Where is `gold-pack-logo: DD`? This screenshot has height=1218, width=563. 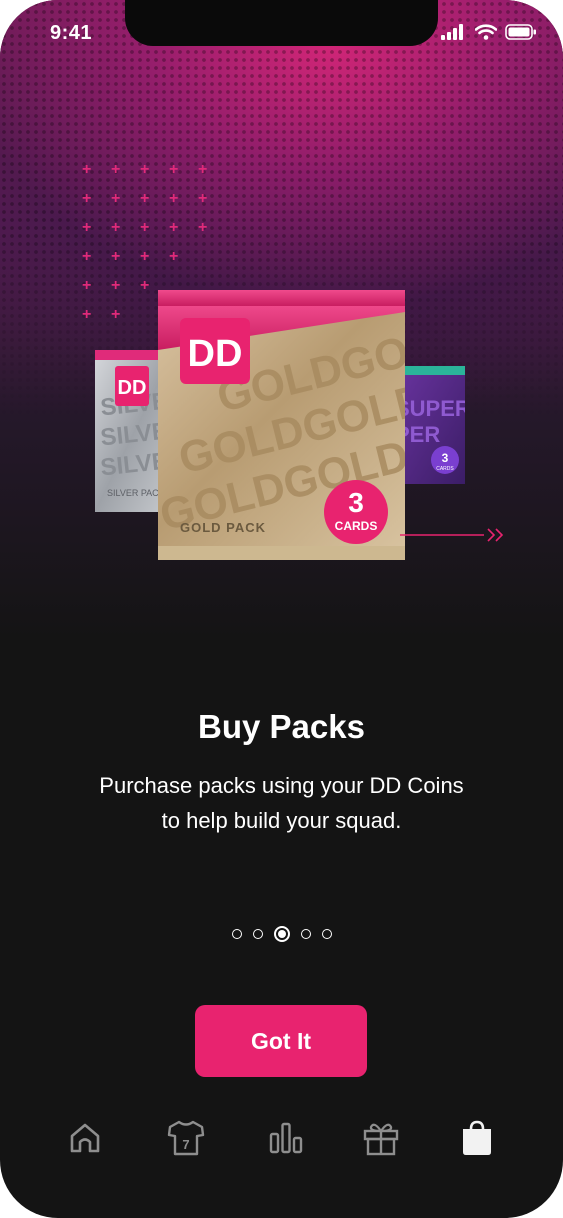
gold-pack-logo: DD is located at coordinates (215, 354).